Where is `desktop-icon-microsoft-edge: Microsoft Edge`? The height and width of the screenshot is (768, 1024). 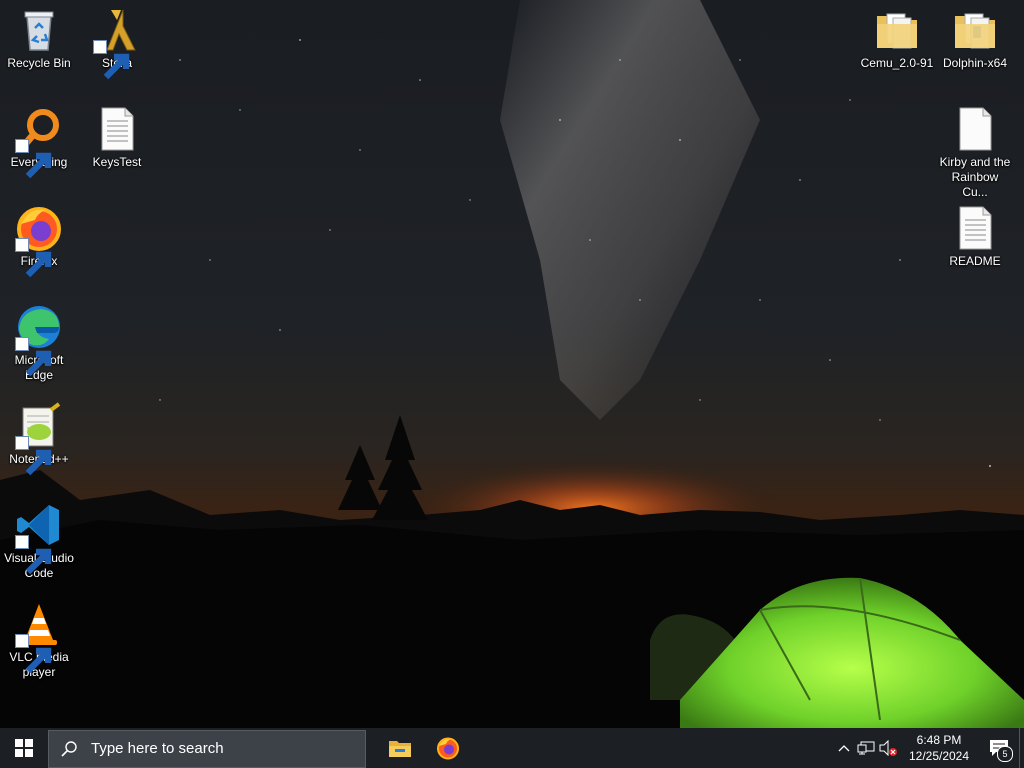
desktop-icon-microsoft-edge: Microsoft Edge is located at coordinates (39, 340).